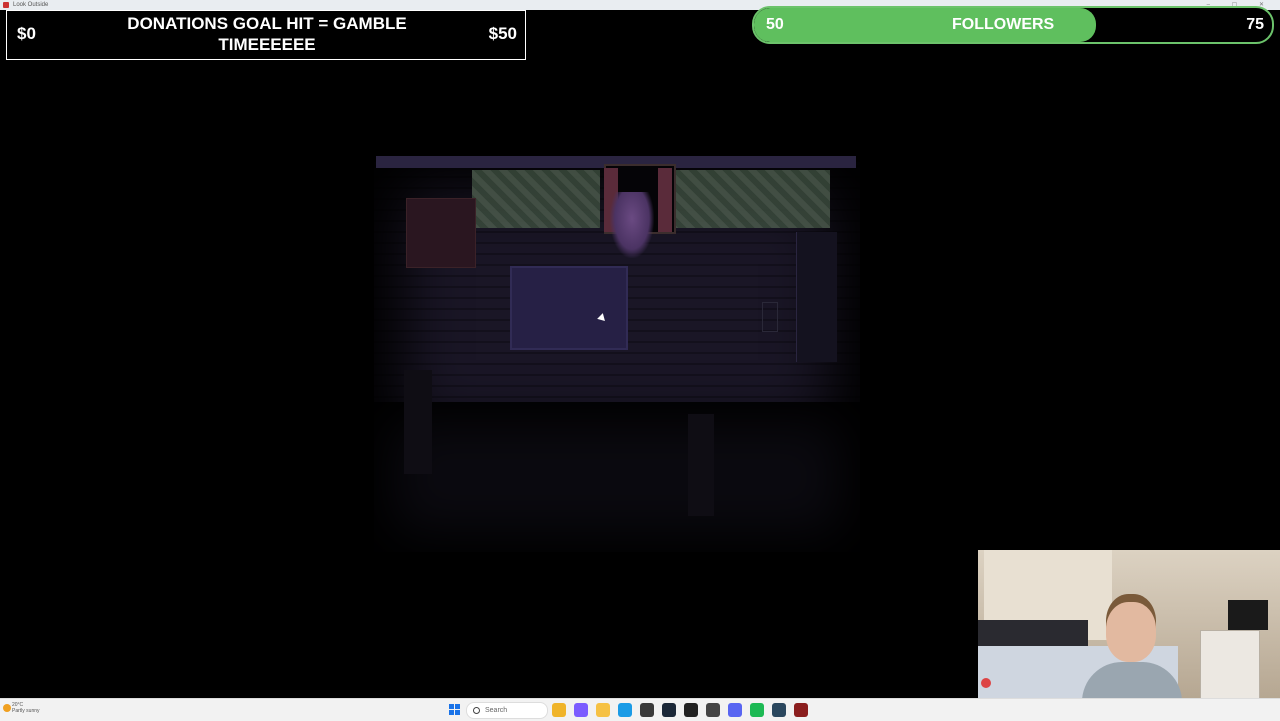 This screenshot has width=1280, height=721. Describe the element at coordinates (816, 297) in the screenshot. I see `cabinet` at that location.